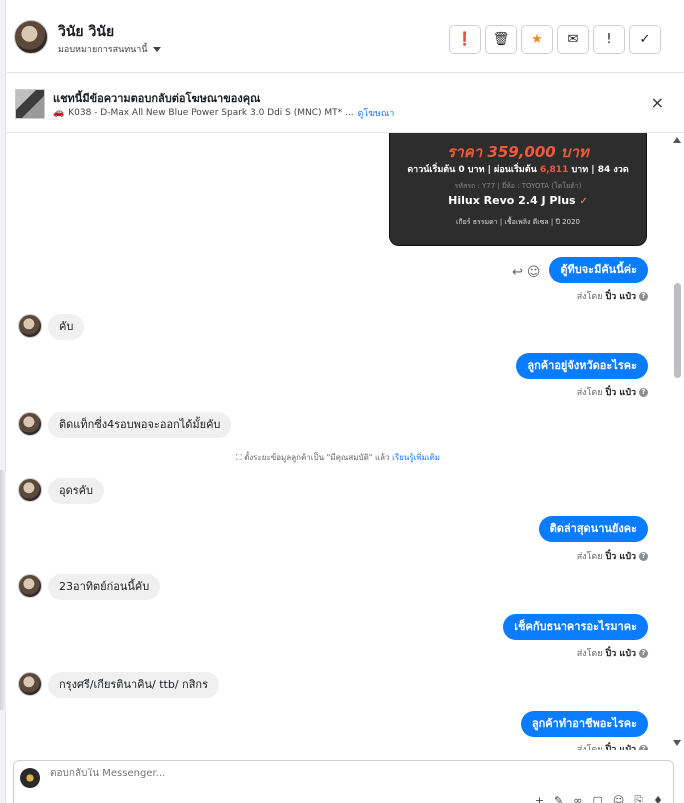  What do you see at coordinates (200, 773) in the screenshot?
I see `reply-input` at bounding box center [200, 773].